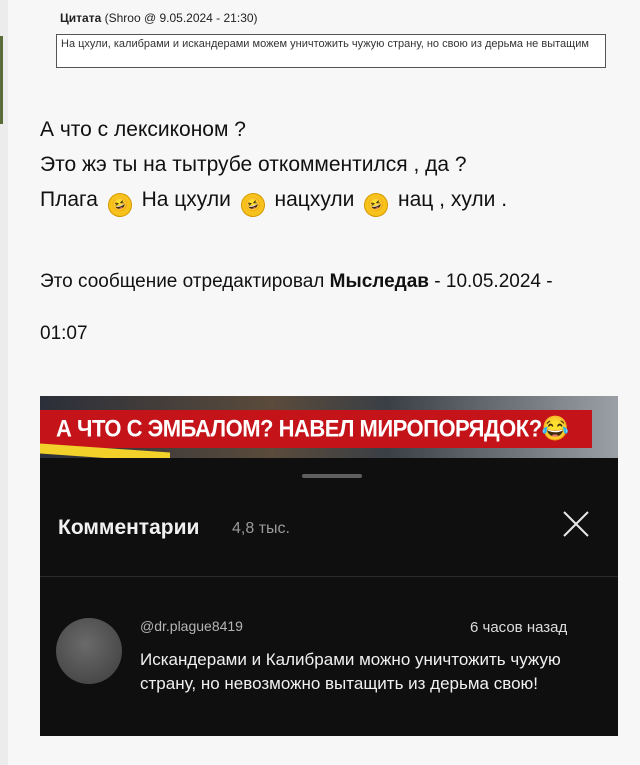 This screenshot has height=765, width=640. Describe the element at coordinates (69, 199) in the screenshot. I see `message-part-1: Плага` at that location.